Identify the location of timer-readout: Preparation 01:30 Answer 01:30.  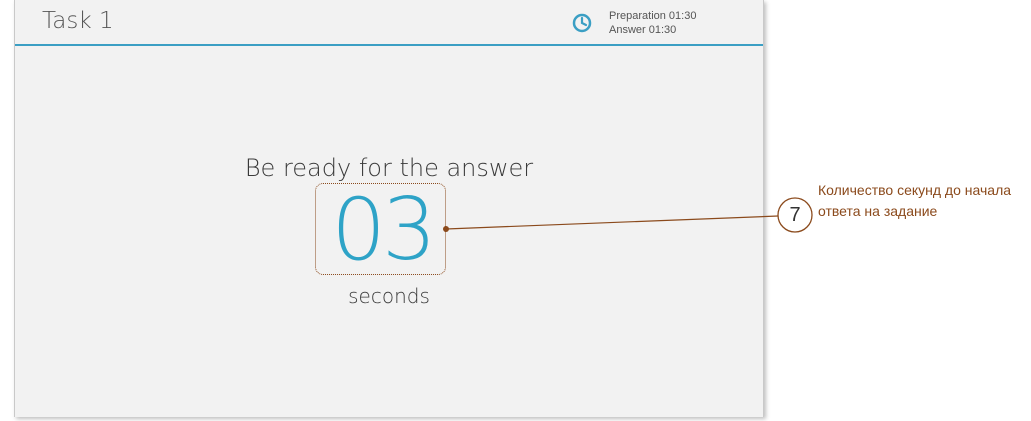
(652, 23).